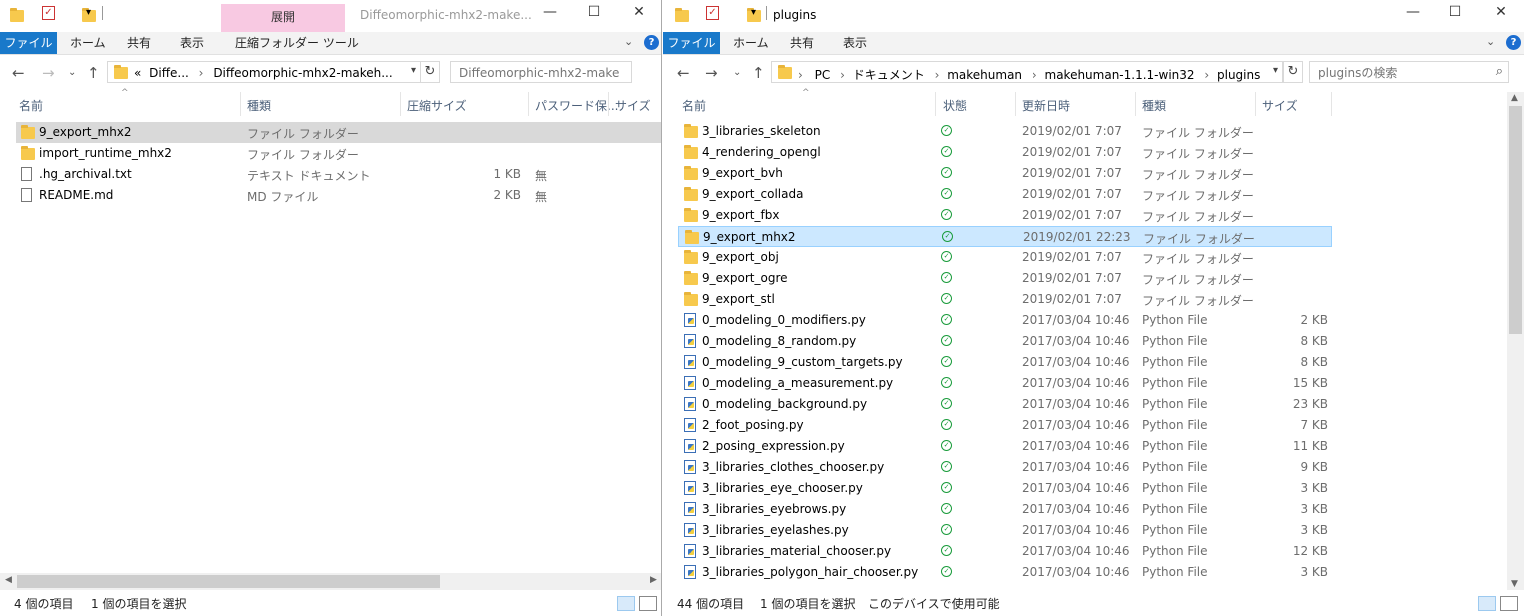 The height and width of the screenshot is (616, 1524). I want to click on list-item: .hg_archival.txt テキスト ドキュメント 1 KB 無, so click(338, 174).